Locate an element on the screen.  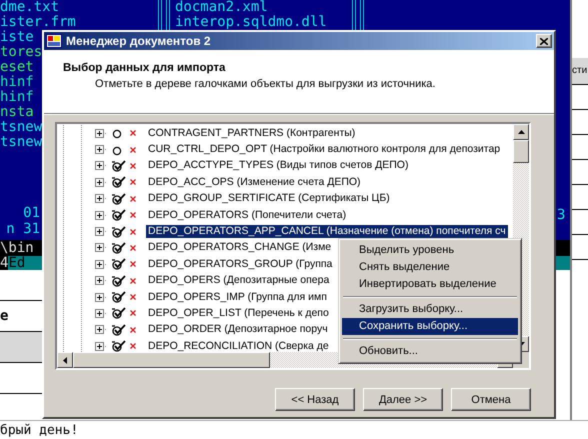
tree-item: DEPO_ACCTYPE_TYPES (Виды типов счетов ДЕПО) is located at coordinates (278, 165).